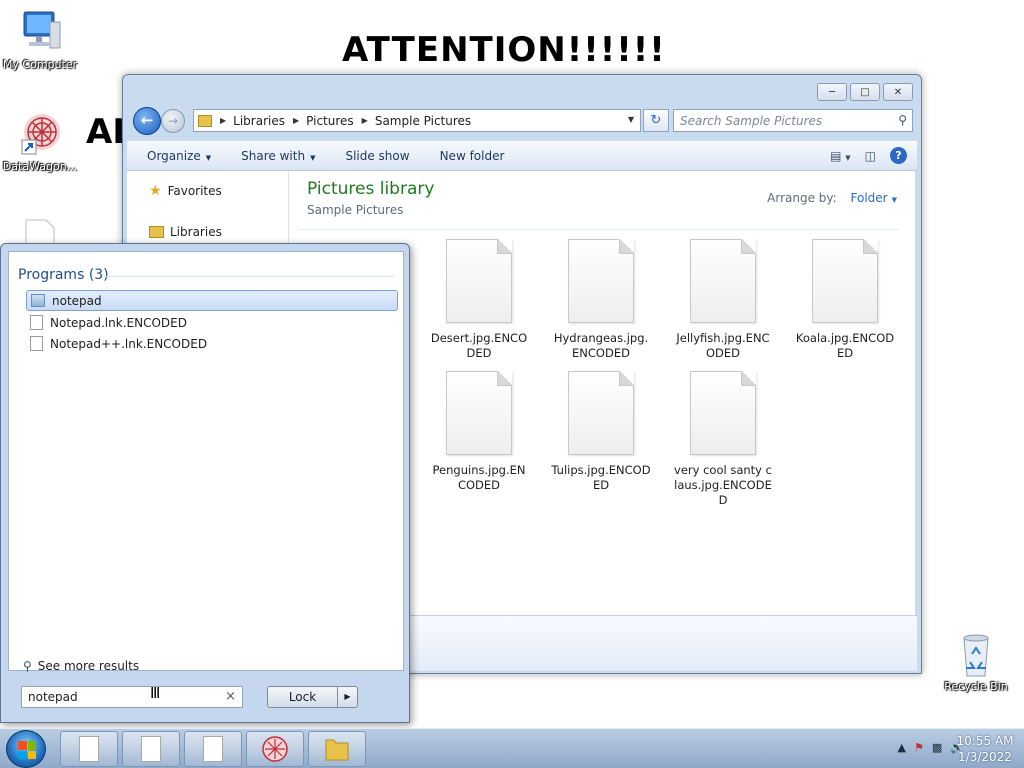  What do you see at coordinates (601, 345) in the screenshot?
I see `file-name: Hydrangeas.jpg.ENCODED` at bounding box center [601, 345].